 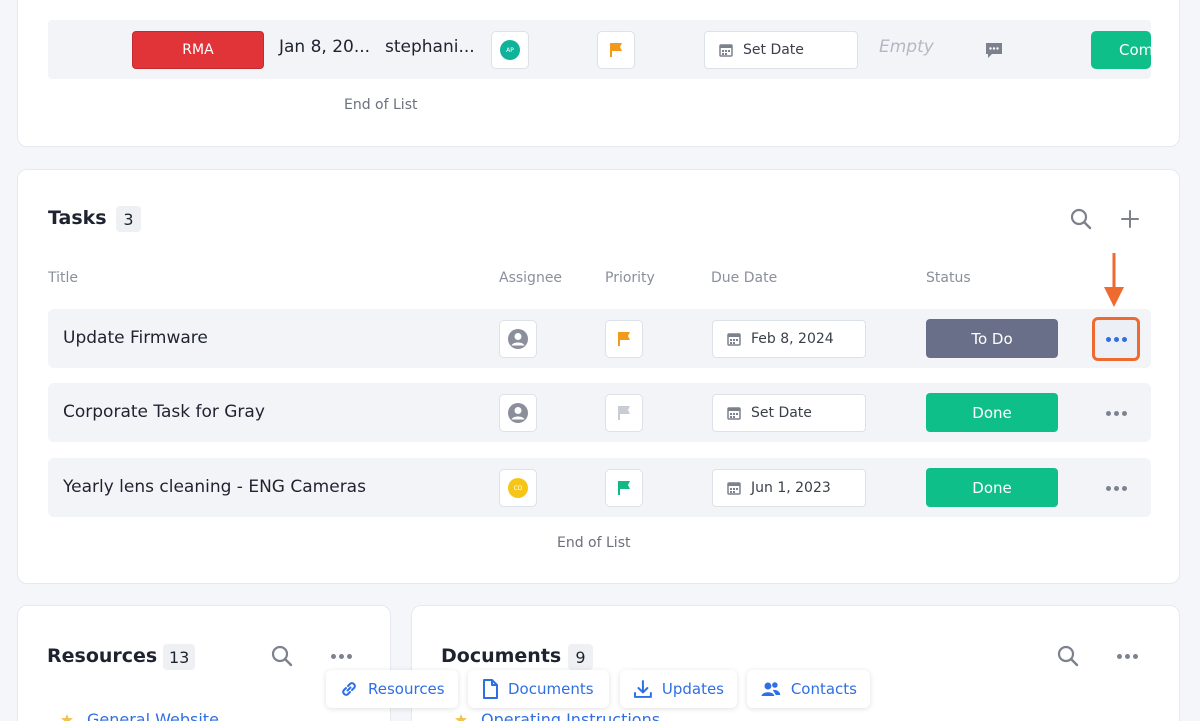 I want to click on nav-documents-button: Documents, so click(x=538, y=689).